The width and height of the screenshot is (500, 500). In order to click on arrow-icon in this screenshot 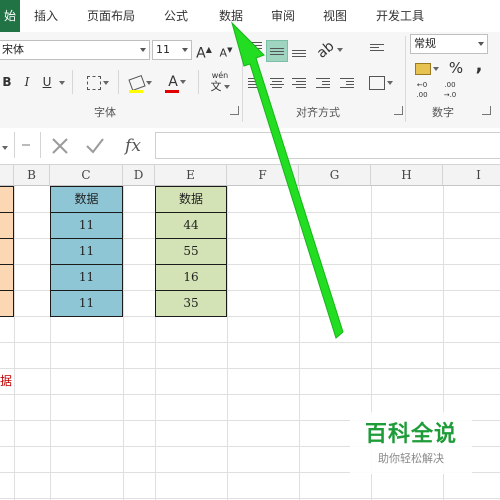, I will do `click(287, 180)`.